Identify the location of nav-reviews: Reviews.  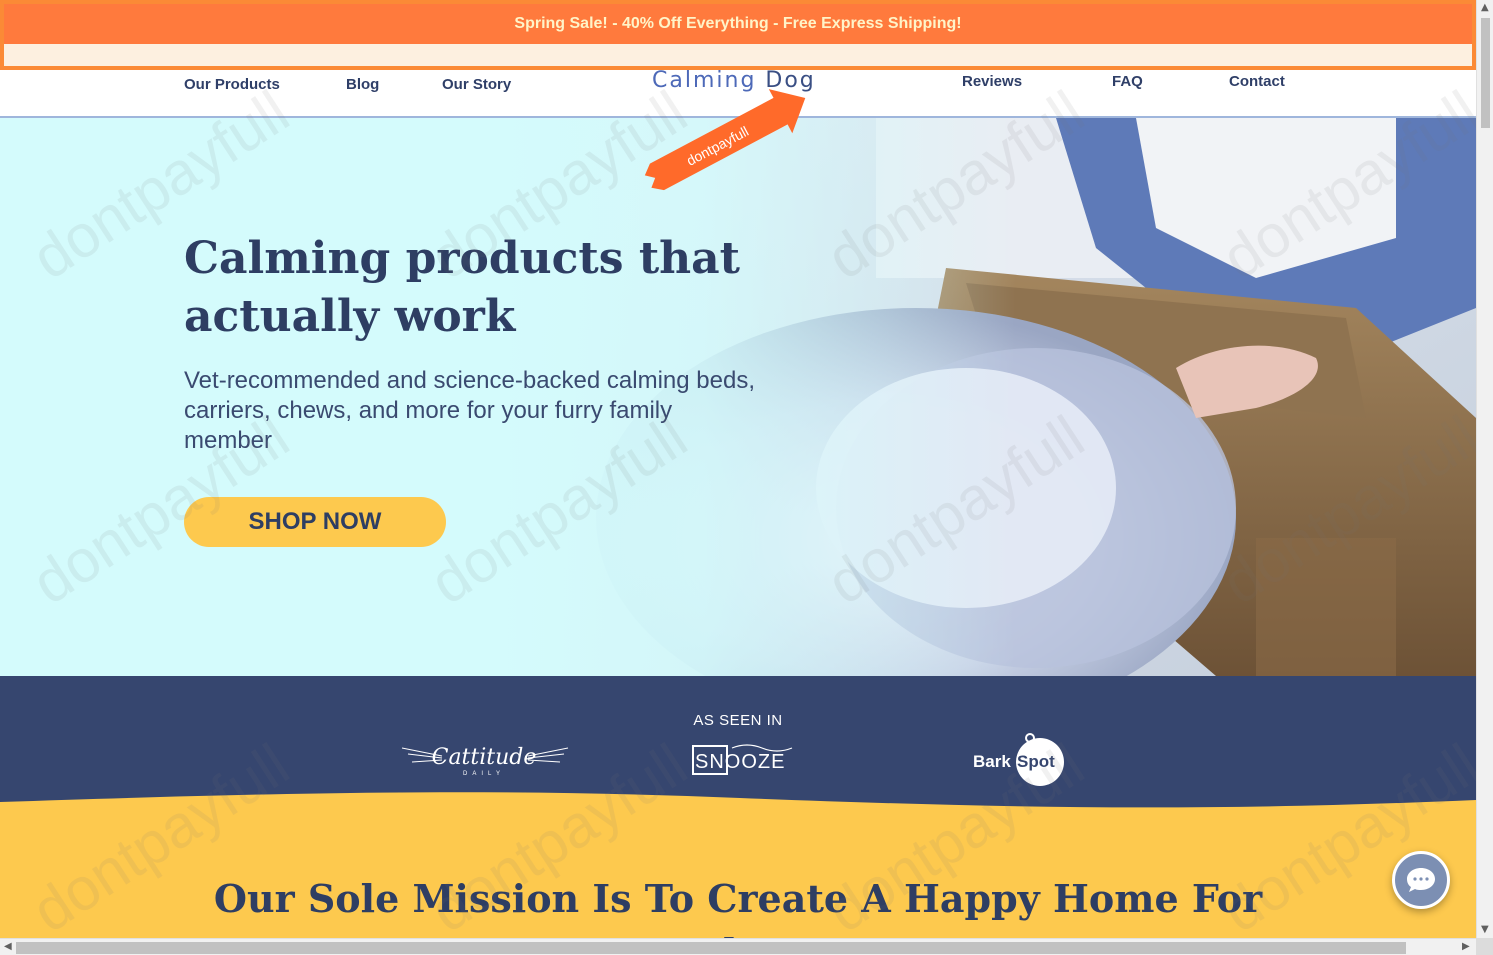
(992, 81).